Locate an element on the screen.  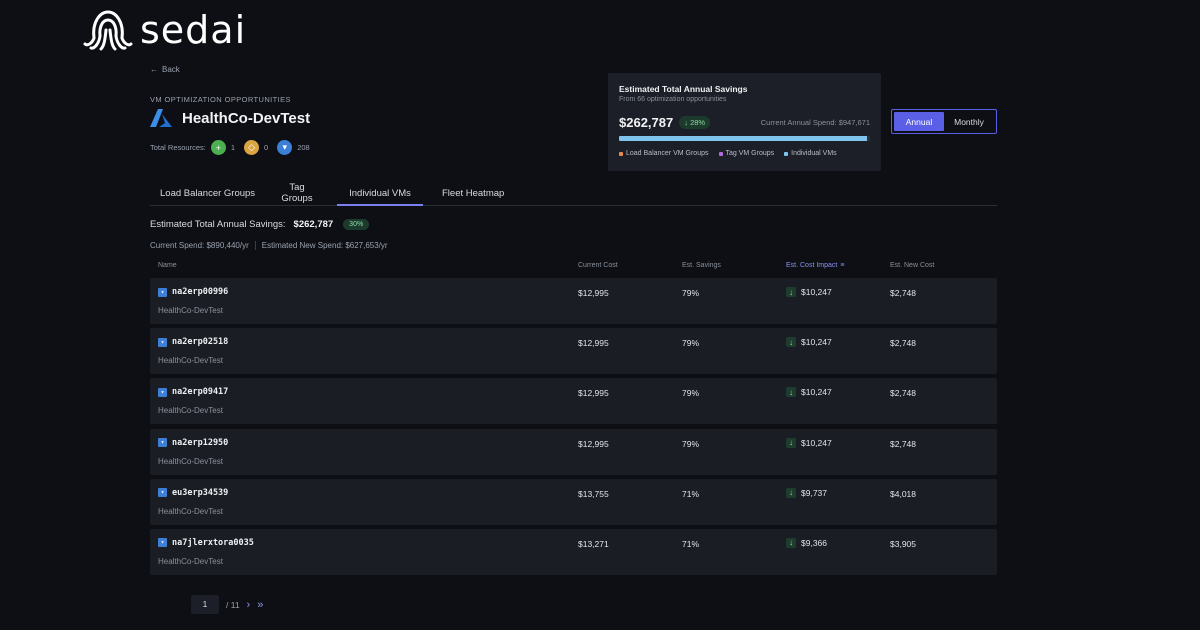
current-cost: $13,755 is located at coordinates (593, 493).